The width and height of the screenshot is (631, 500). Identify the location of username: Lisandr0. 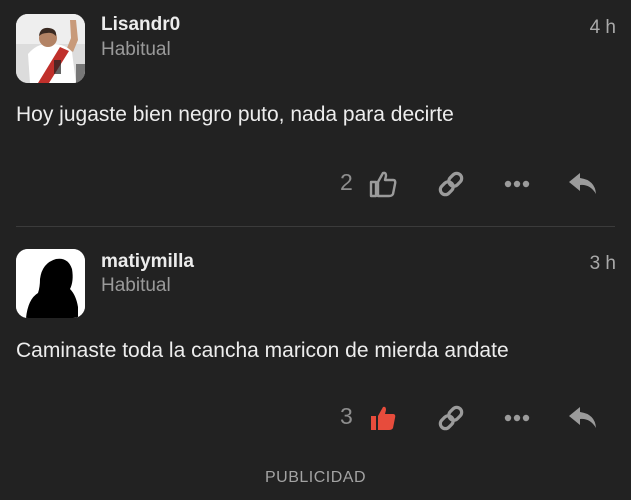
(140, 25).